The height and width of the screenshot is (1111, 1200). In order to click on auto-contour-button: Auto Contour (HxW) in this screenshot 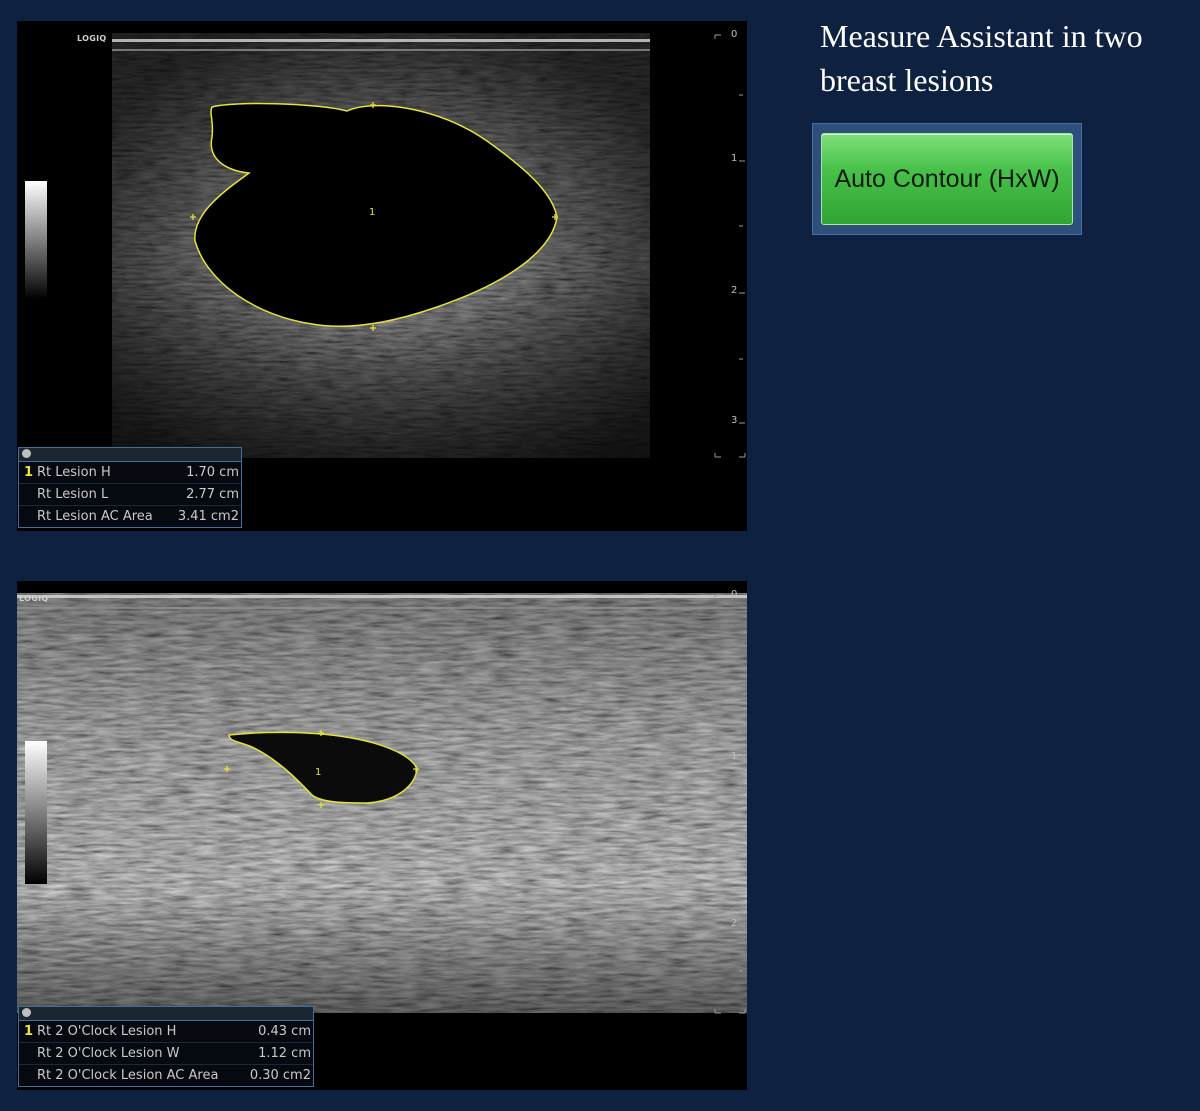, I will do `click(947, 179)`.